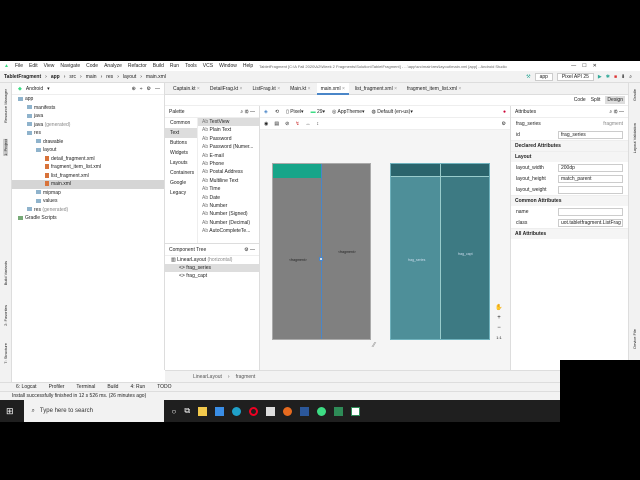  What do you see at coordinates (569, 233) in the screenshot?
I see `all-attributes-section: All Attributes` at bounding box center [569, 233].